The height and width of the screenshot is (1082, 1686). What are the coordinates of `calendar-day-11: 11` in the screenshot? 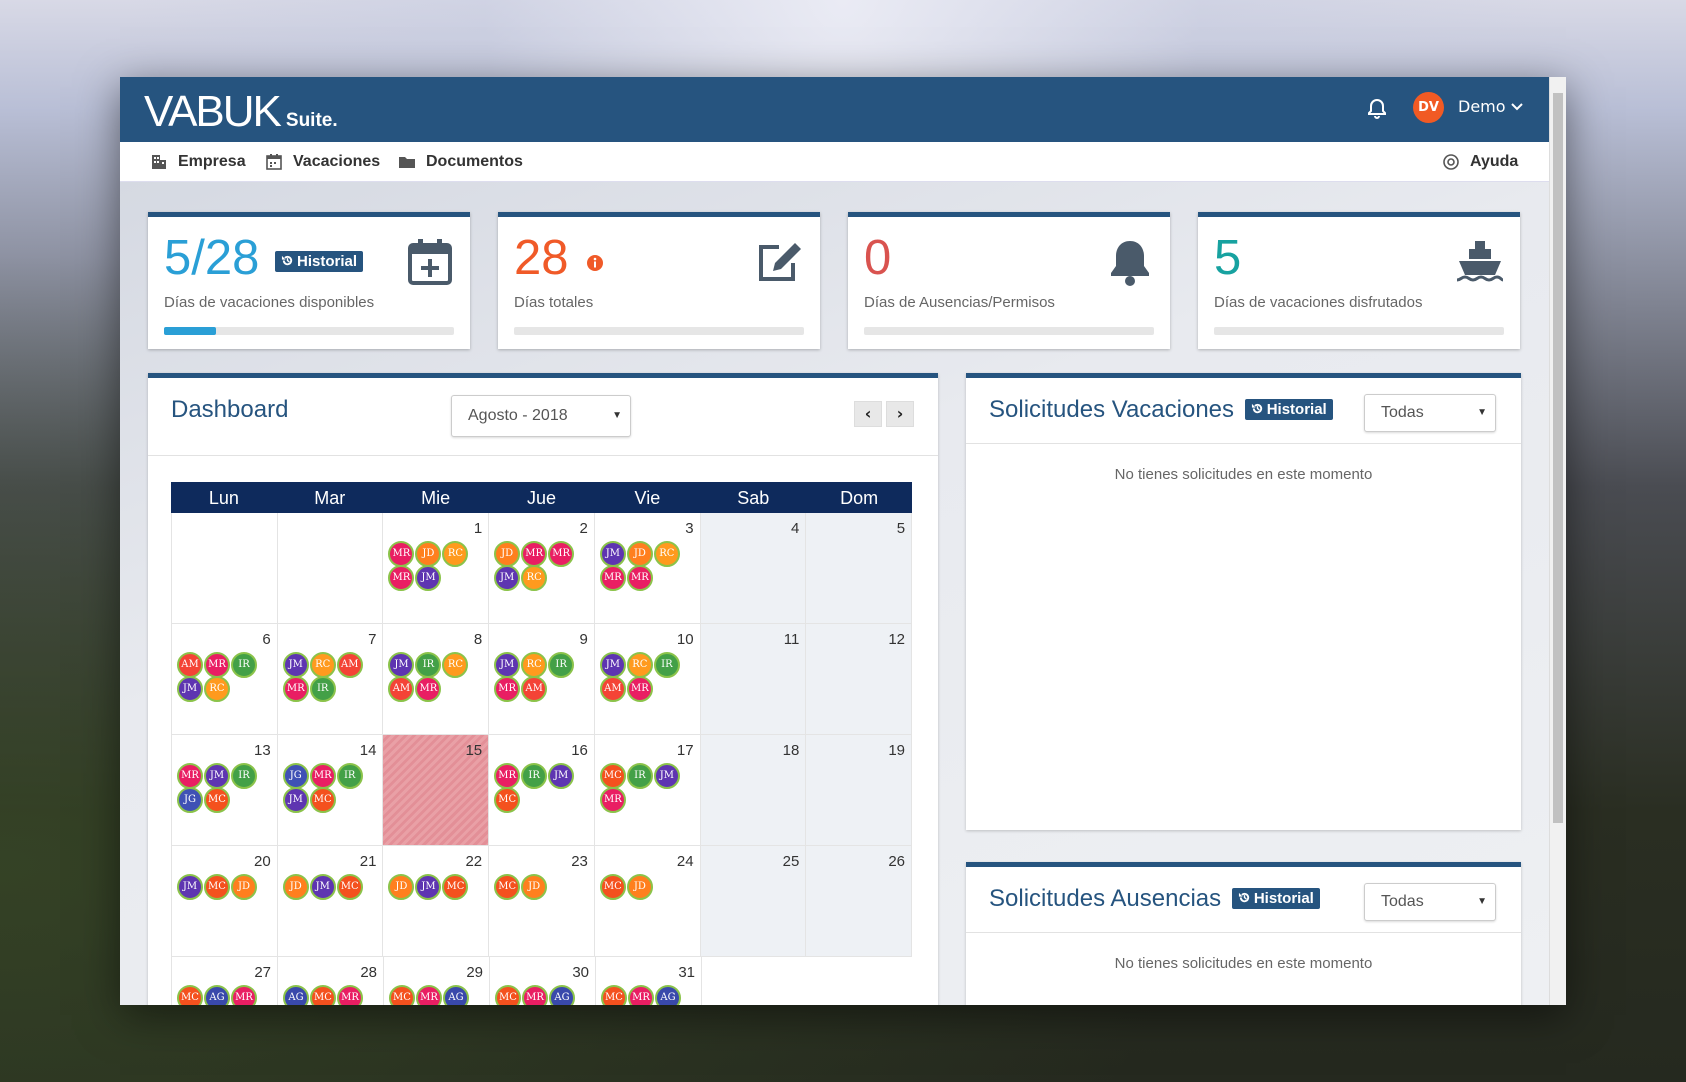 It's located at (753, 679).